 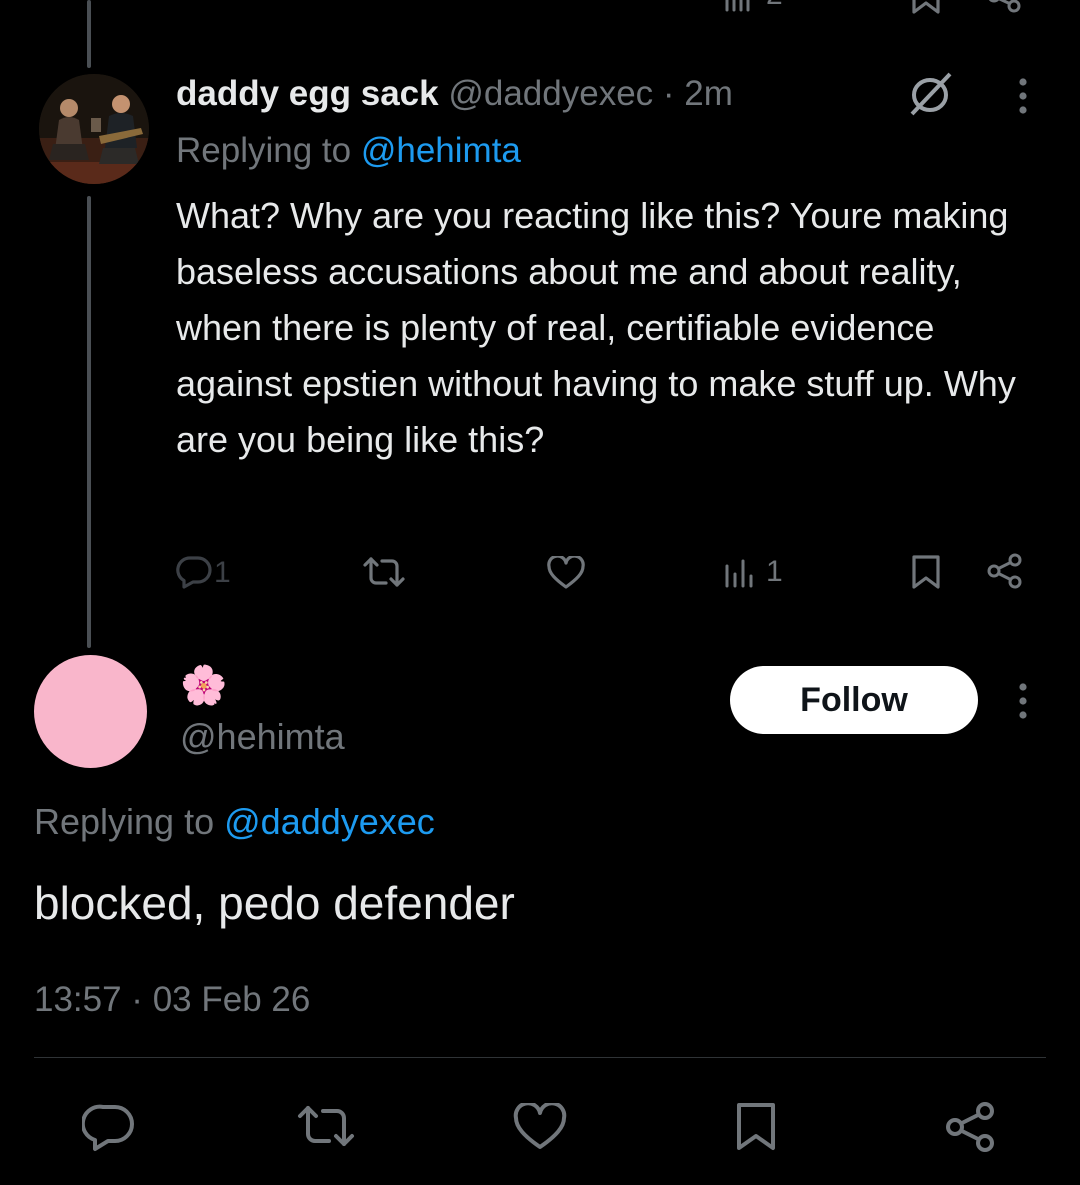 What do you see at coordinates (441, 150) in the screenshot?
I see `replying-handle-link: @hehimta` at bounding box center [441, 150].